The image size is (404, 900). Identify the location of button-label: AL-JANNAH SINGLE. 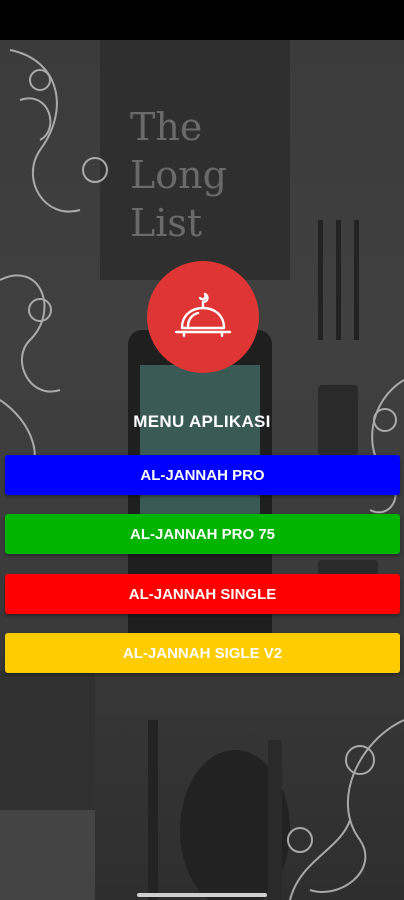
(202, 594).